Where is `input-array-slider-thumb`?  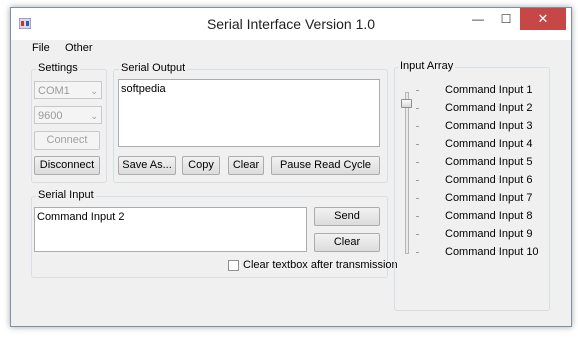
input-array-slider-thumb is located at coordinates (406, 103).